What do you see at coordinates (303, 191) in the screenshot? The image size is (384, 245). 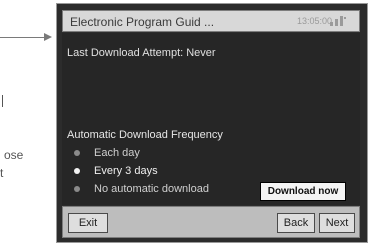 I see `download-now-button: Download now` at bounding box center [303, 191].